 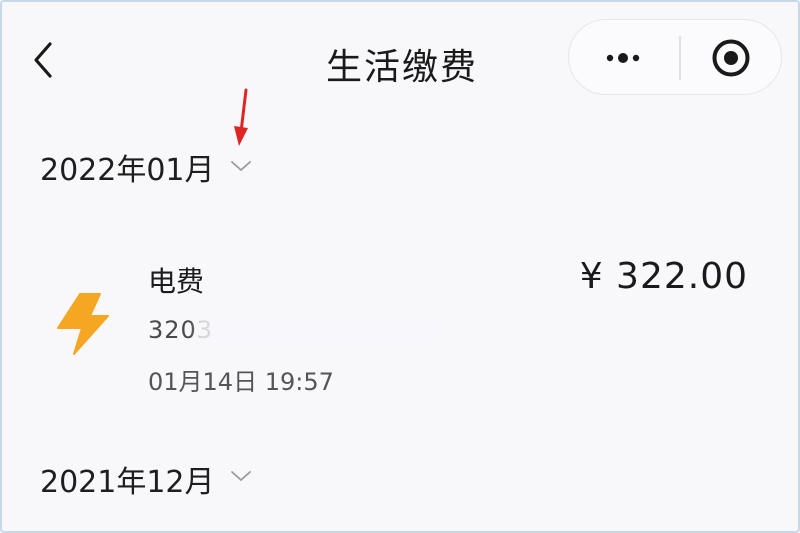 What do you see at coordinates (680, 58) in the screenshot?
I see `capsule-divider` at bounding box center [680, 58].